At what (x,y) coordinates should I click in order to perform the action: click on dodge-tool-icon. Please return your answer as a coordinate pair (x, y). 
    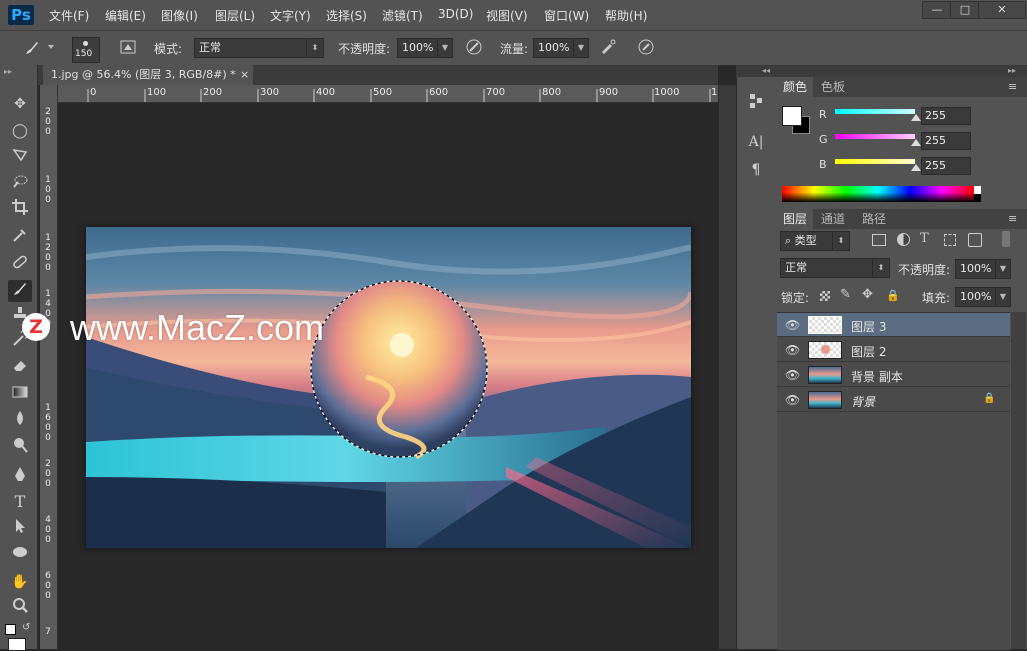
    Looking at the image, I should click on (20, 447).